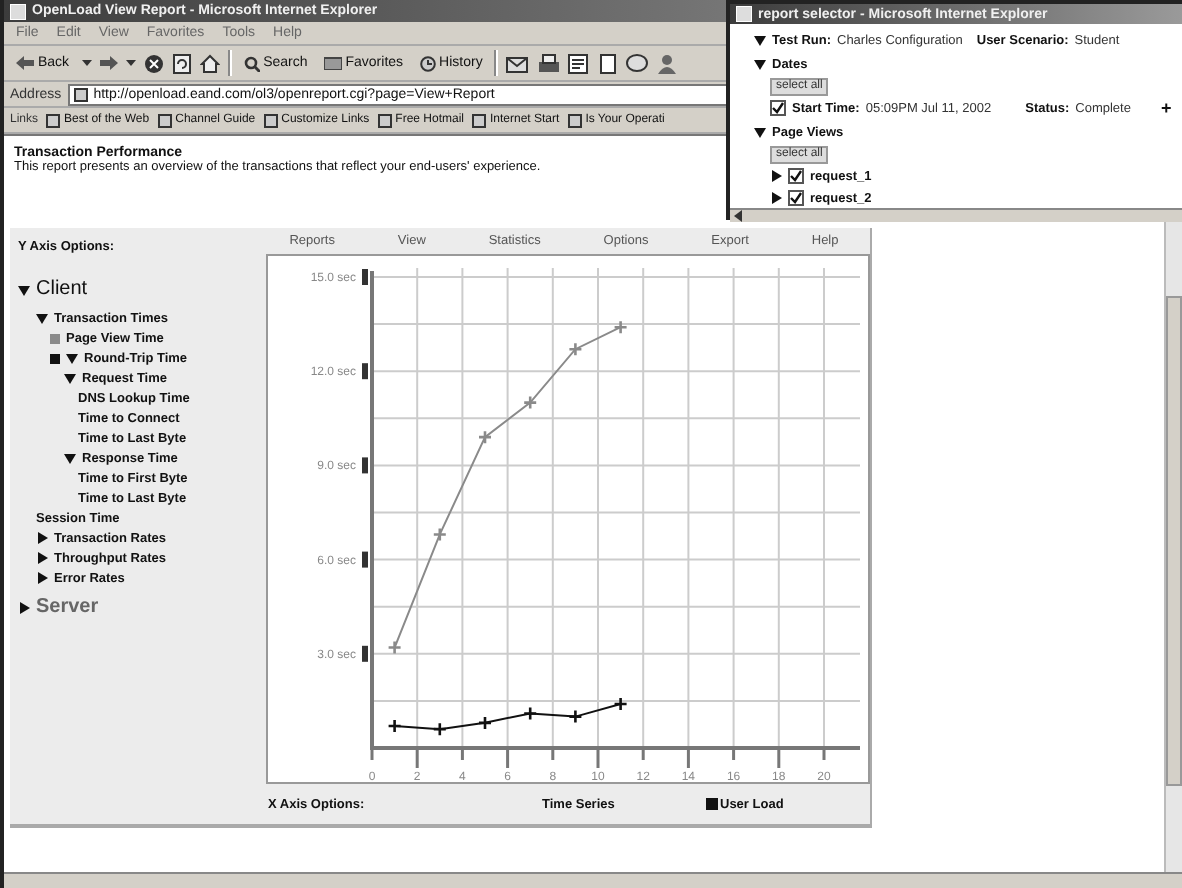  I want to click on legend-swatch-icon, so click(712, 804).